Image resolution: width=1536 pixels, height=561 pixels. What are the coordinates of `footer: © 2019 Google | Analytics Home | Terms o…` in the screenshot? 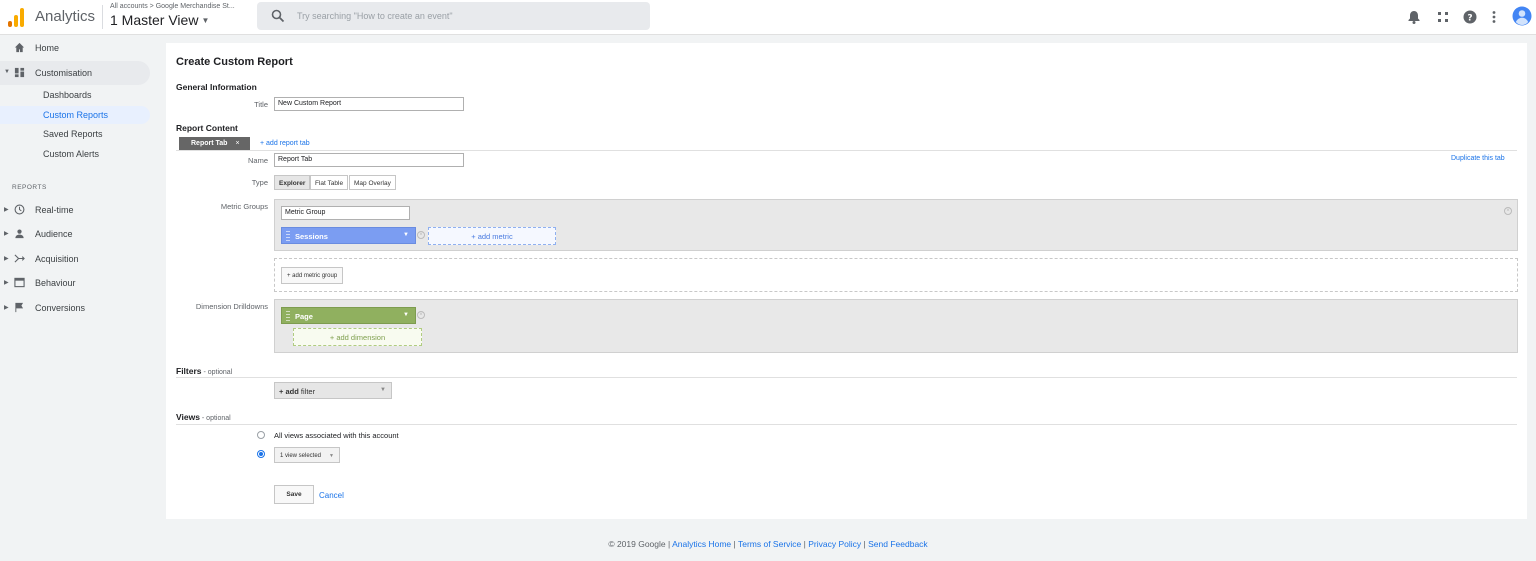 It's located at (768, 544).